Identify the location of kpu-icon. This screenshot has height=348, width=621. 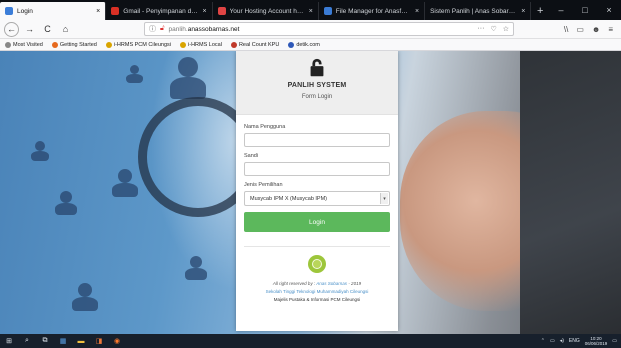
(233, 44).